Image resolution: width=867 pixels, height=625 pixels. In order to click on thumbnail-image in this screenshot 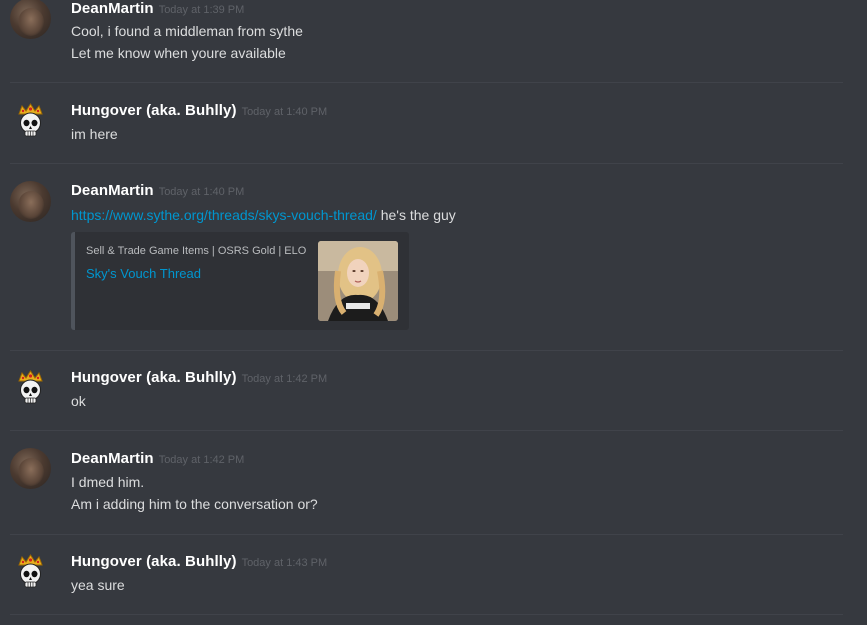, I will do `click(358, 281)`.